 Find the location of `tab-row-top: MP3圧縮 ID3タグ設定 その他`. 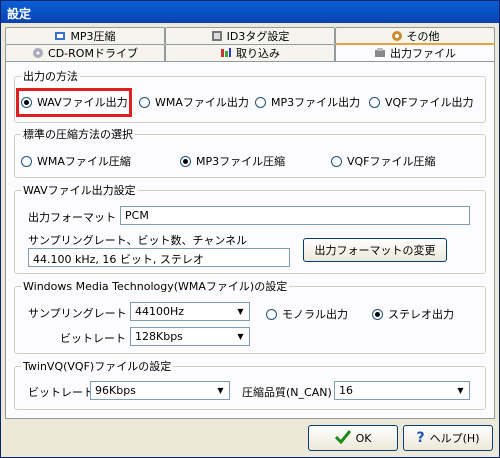

tab-row-top: MP3圧縮 ID3タグ設定 その他 is located at coordinates (250, 35).